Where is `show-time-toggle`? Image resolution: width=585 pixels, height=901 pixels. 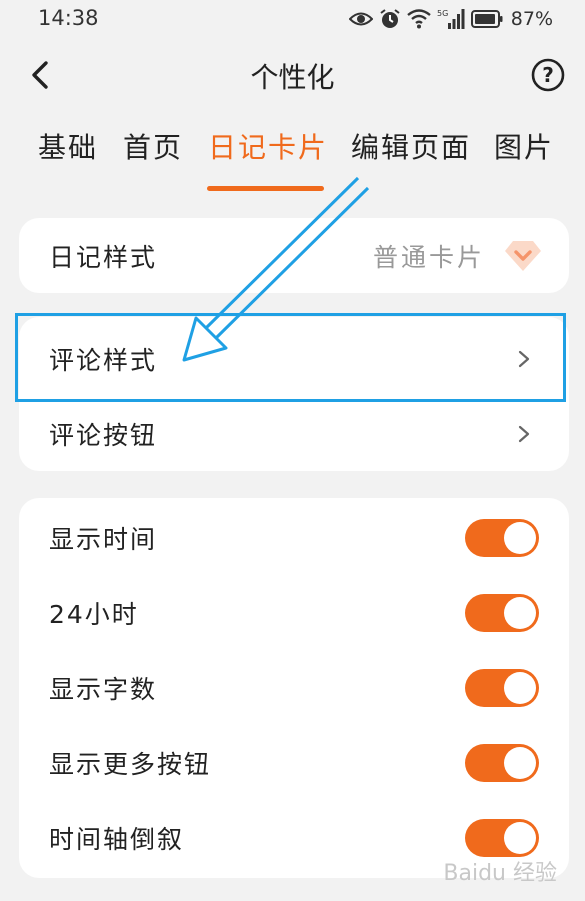
show-time-toggle is located at coordinates (502, 538).